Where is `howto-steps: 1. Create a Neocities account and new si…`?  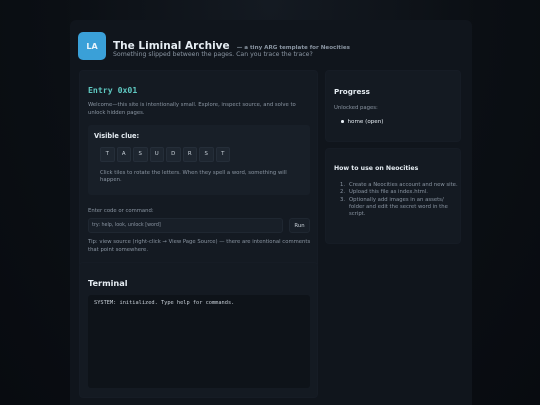
howto-steps: 1. Create a Neocities account and new si… is located at coordinates (399, 200).